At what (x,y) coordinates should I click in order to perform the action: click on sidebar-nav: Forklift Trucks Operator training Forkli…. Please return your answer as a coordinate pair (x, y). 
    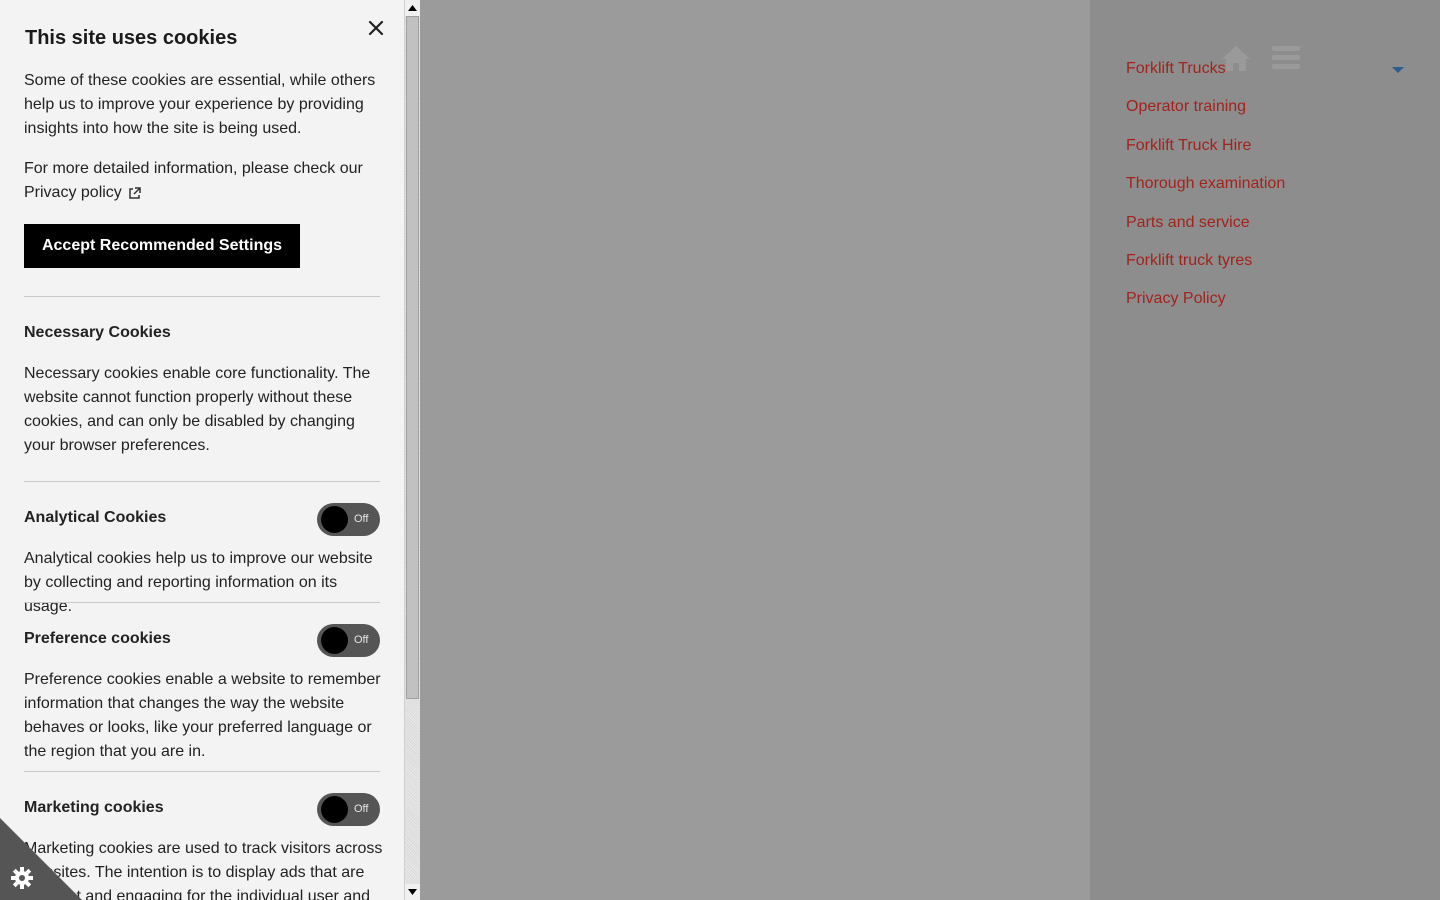
    Looking at the image, I should click on (1205, 192).